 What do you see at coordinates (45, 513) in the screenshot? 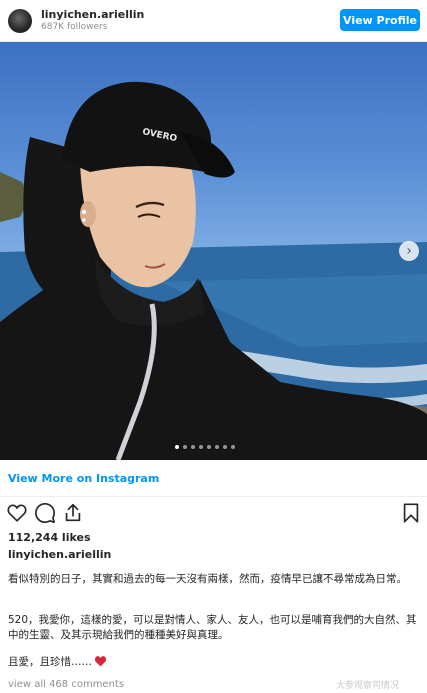
I see `comment-icon` at bounding box center [45, 513].